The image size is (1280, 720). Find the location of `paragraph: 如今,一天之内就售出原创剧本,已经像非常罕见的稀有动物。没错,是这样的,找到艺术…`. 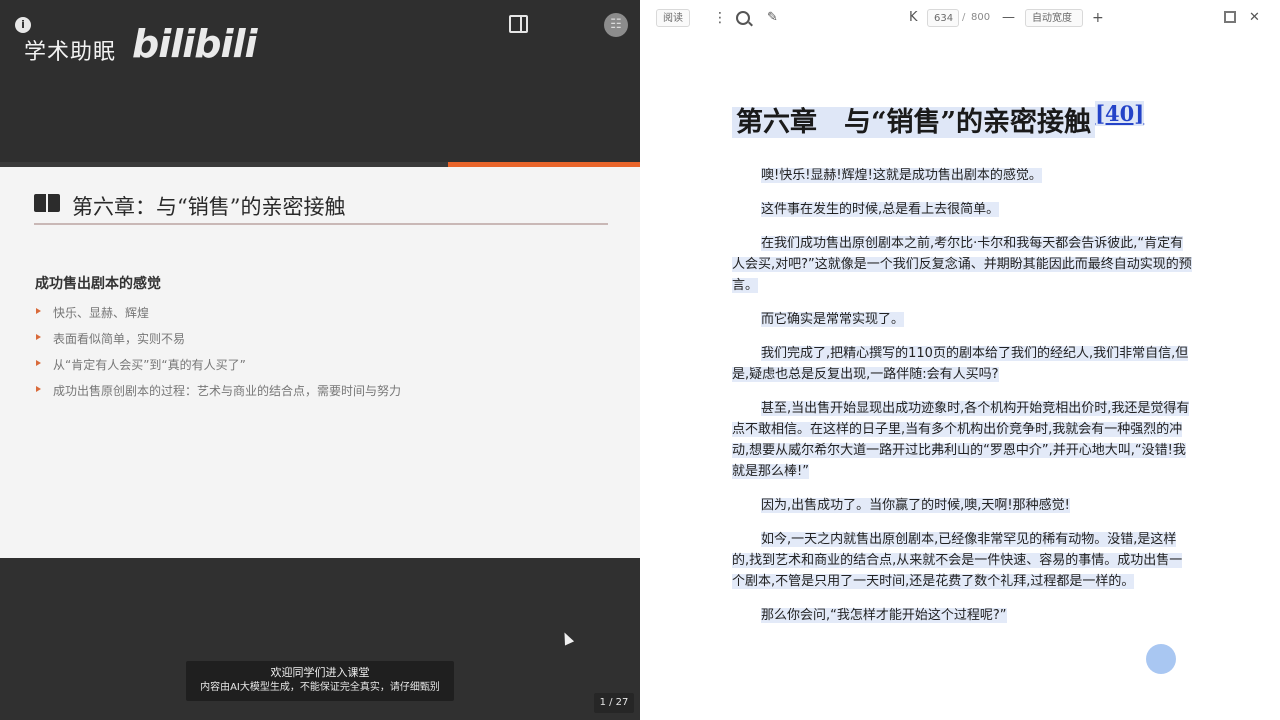

paragraph: 如今,一天之内就售出原创剧本,已经像非常罕见的稀有动物。没错,是这样的,找到艺术… is located at coordinates (962, 560).